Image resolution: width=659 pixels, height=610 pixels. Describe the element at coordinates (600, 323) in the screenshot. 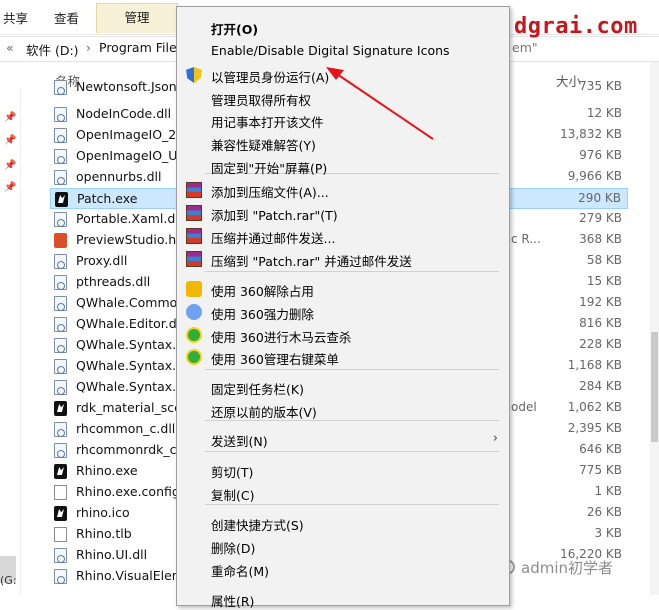

I see `file-size: 816 KB` at that location.